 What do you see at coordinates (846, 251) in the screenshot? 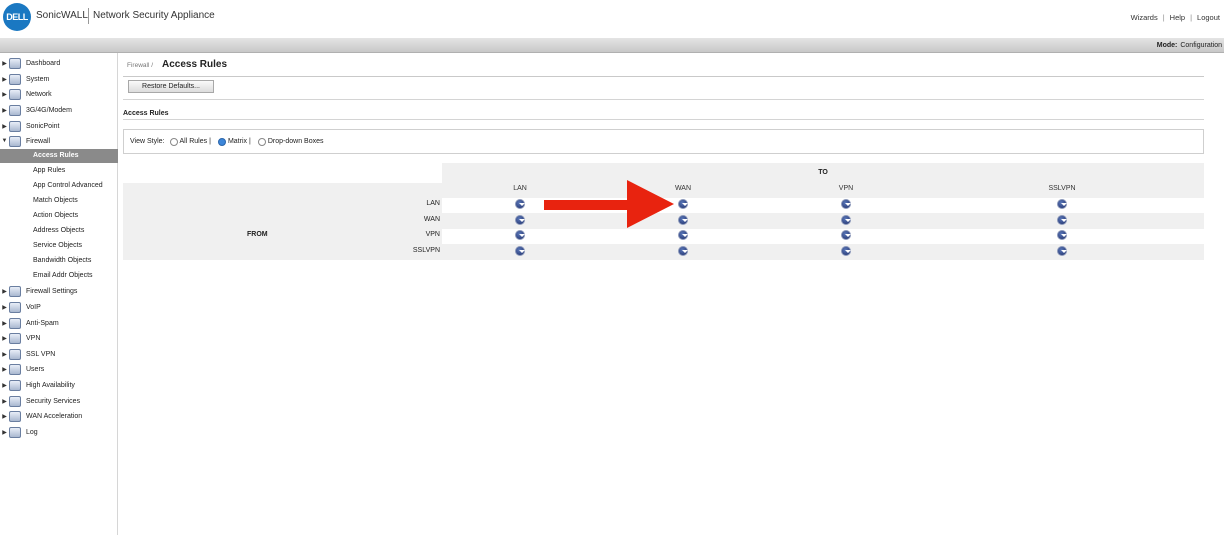
I see `sslvpn-to-vpn-rules-icon` at bounding box center [846, 251].